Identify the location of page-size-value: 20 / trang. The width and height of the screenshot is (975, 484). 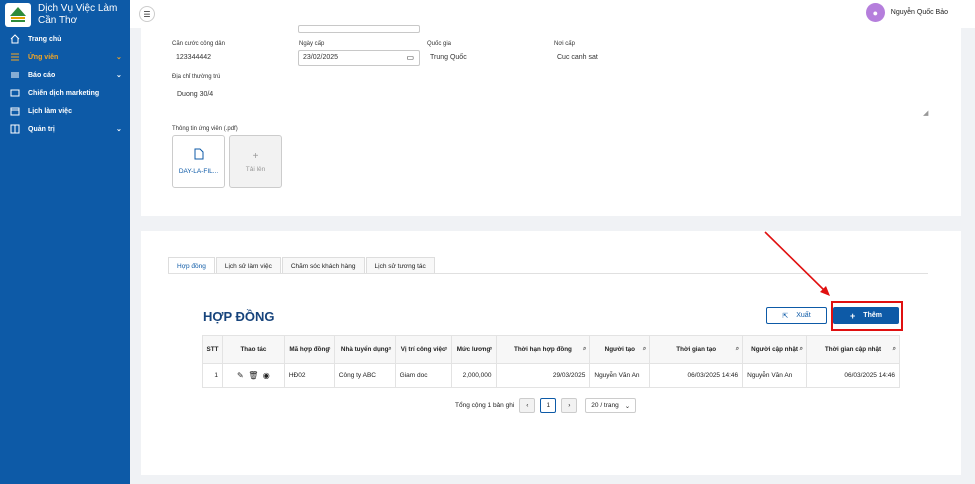
(605, 405).